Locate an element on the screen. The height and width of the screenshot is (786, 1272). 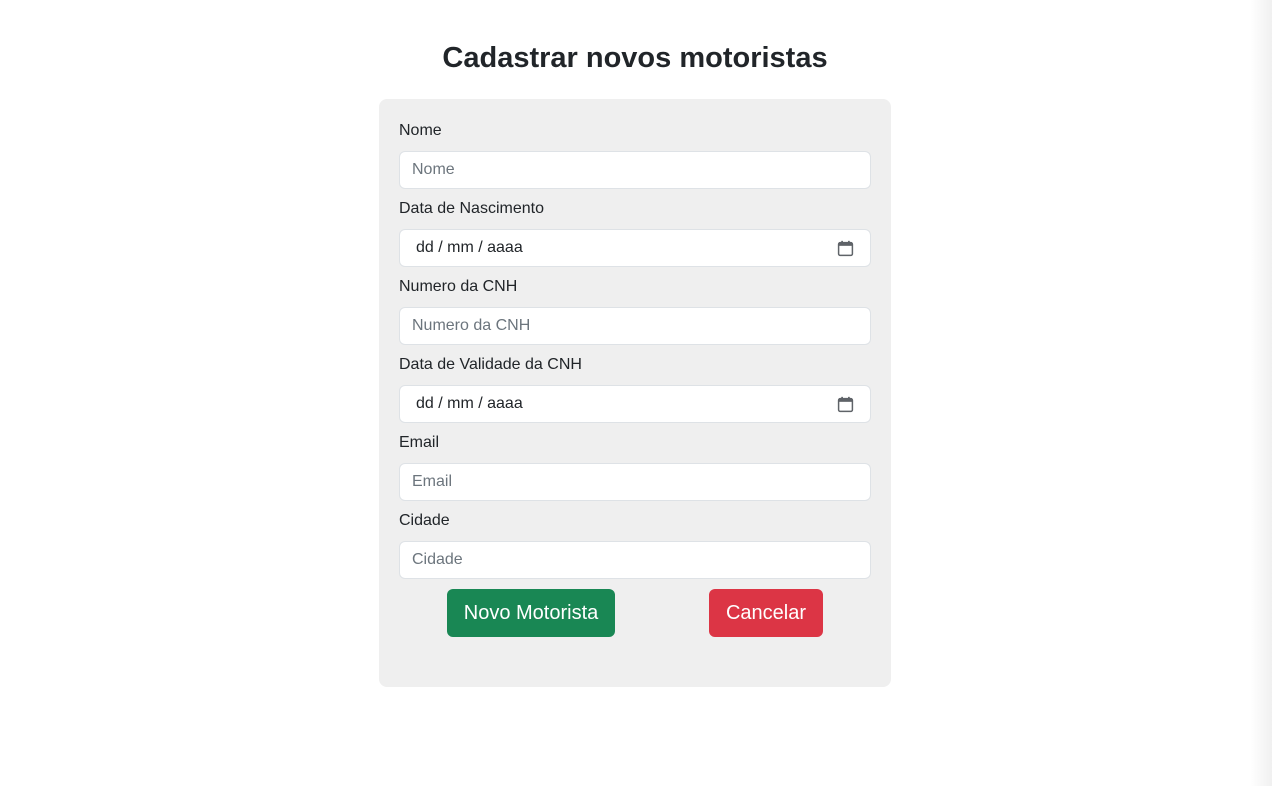
email-input is located at coordinates (635, 482).